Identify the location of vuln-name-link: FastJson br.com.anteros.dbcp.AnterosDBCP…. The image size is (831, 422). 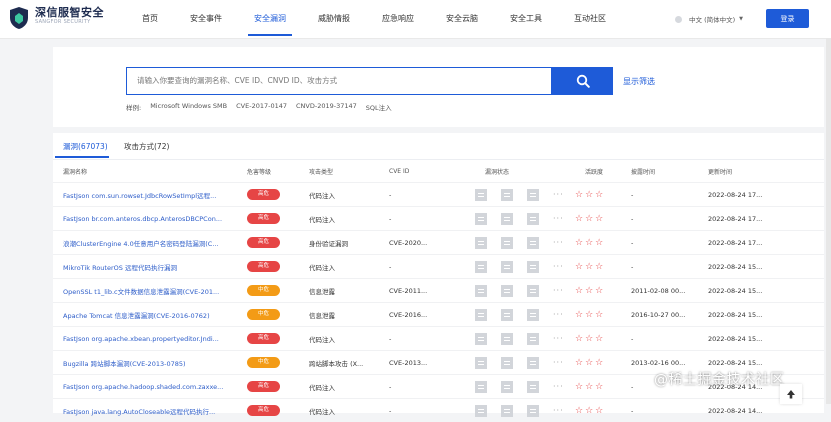
(150, 219).